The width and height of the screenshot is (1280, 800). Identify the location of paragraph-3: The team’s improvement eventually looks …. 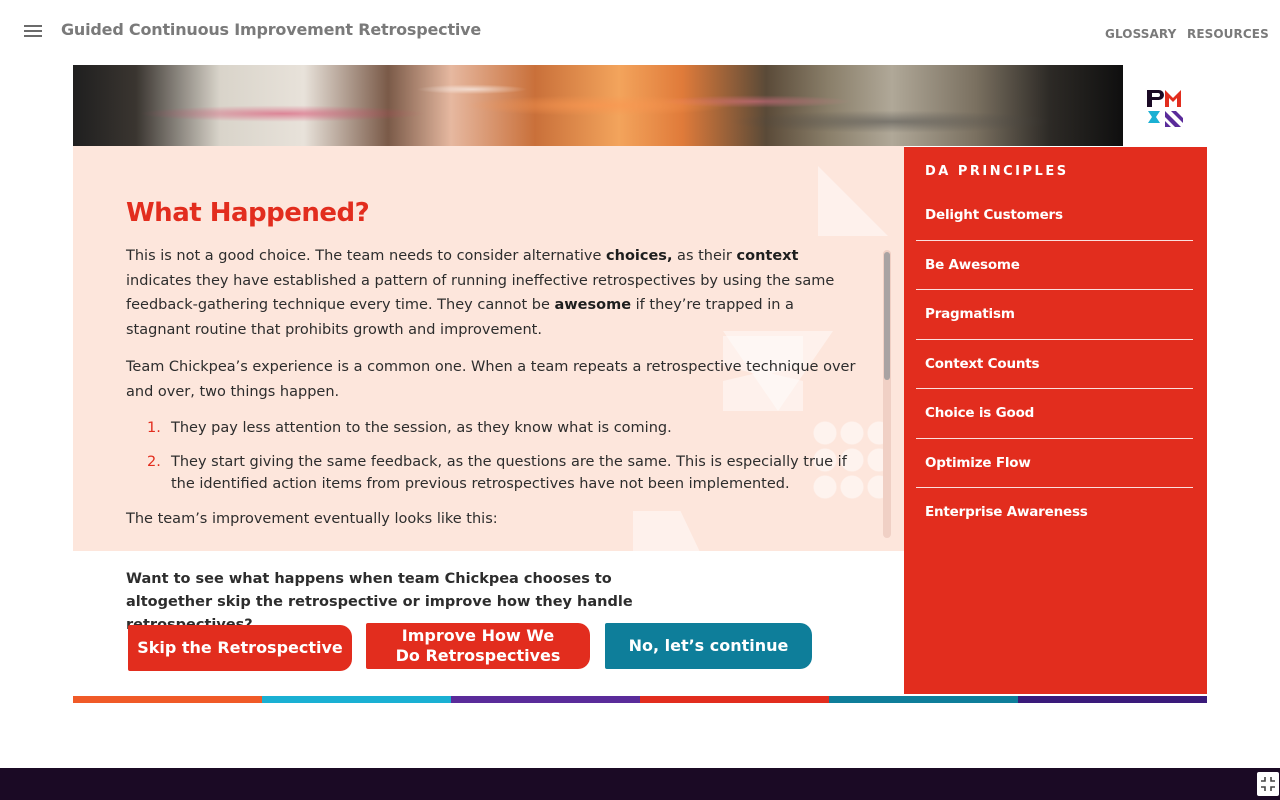
(312, 519).